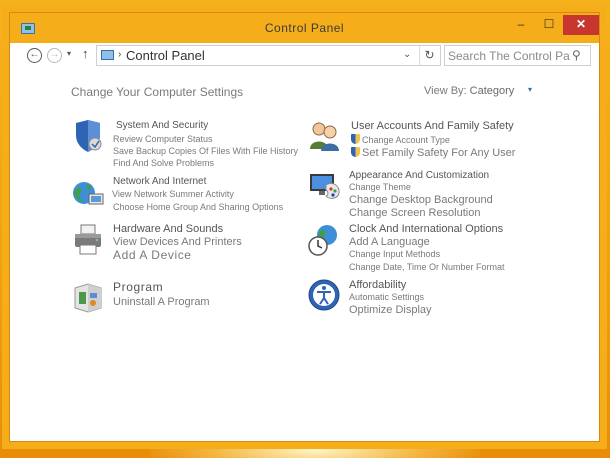  I want to click on minimize-button: –, so click(521, 25).